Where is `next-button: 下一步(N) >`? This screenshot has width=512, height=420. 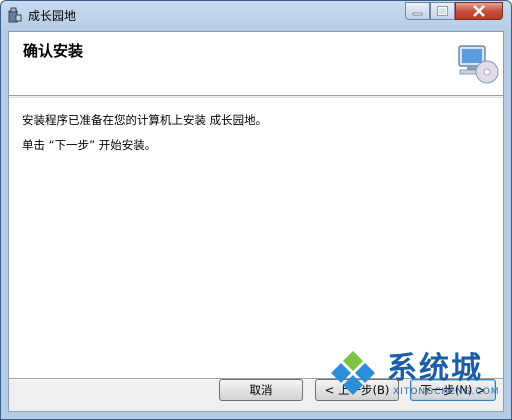
next-button: 下一步(N) > is located at coordinates (453, 390).